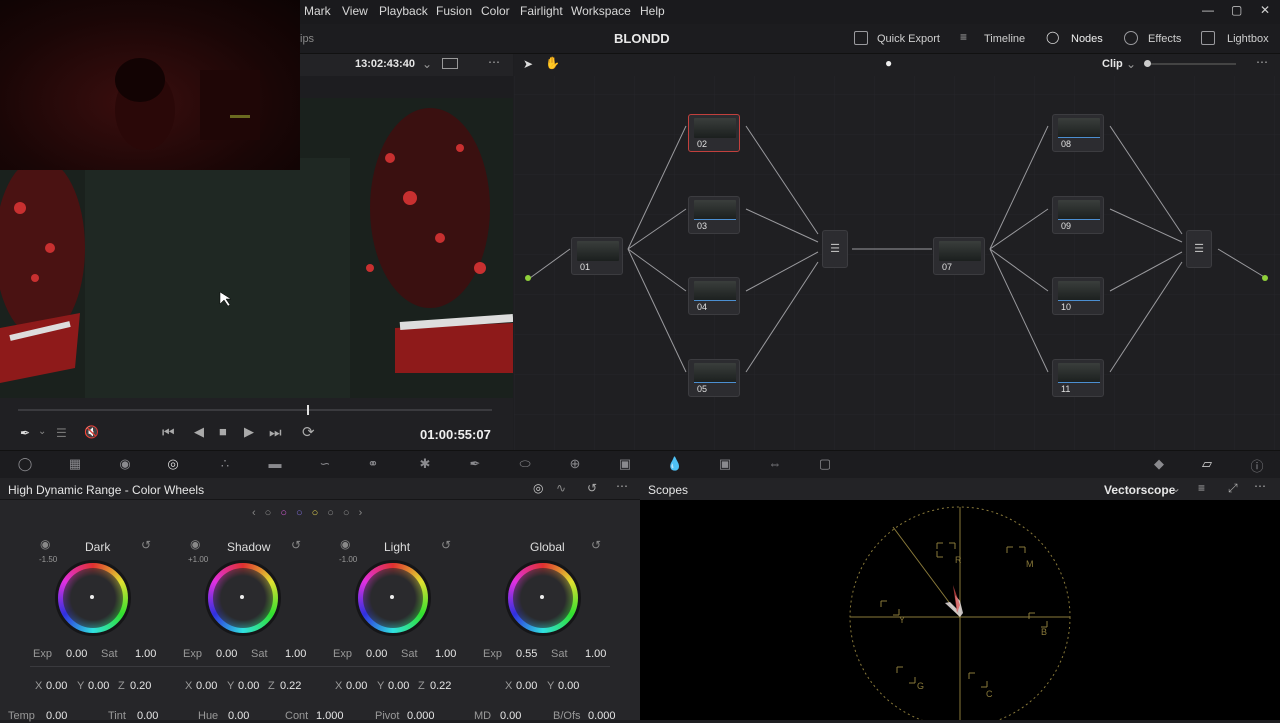 The image size is (1280, 723). I want to click on light-y-value: 0.00, so click(398, 686).